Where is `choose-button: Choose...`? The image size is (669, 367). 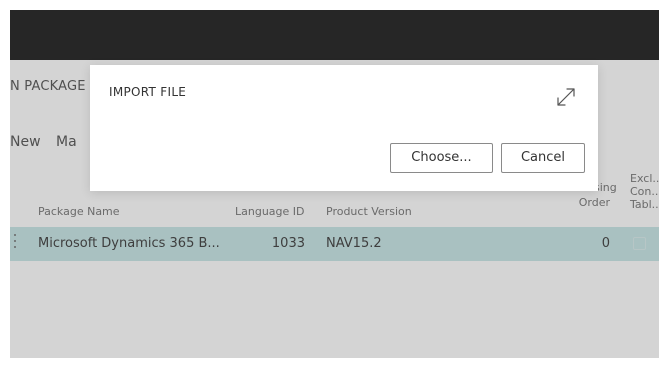 choose-button: Choose... is located at coordinates (441, 158).